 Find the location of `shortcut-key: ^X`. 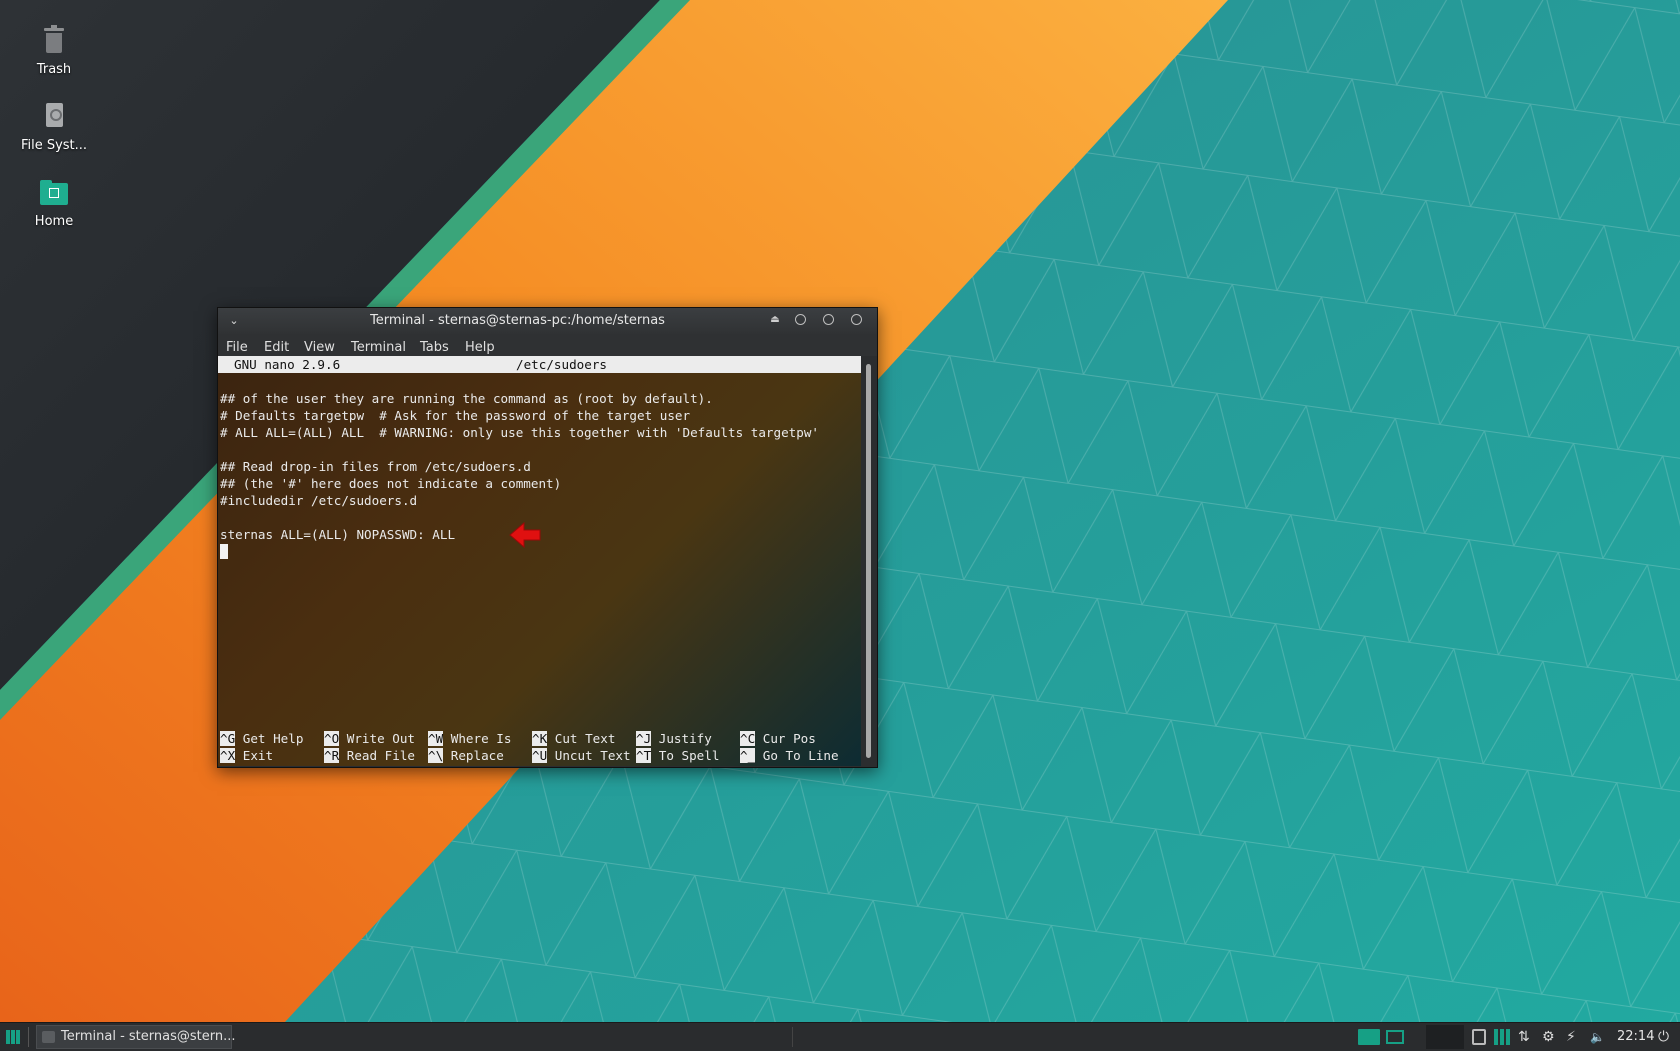

shortcut-key: ^X is located at coordinates (228, 755).